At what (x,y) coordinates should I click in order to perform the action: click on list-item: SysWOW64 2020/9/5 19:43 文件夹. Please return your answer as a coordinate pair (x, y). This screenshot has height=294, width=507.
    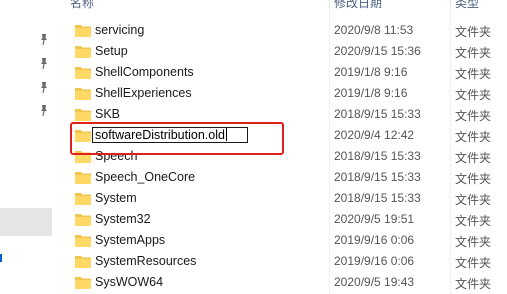
    Looking at the image, I should click on (283, 282).